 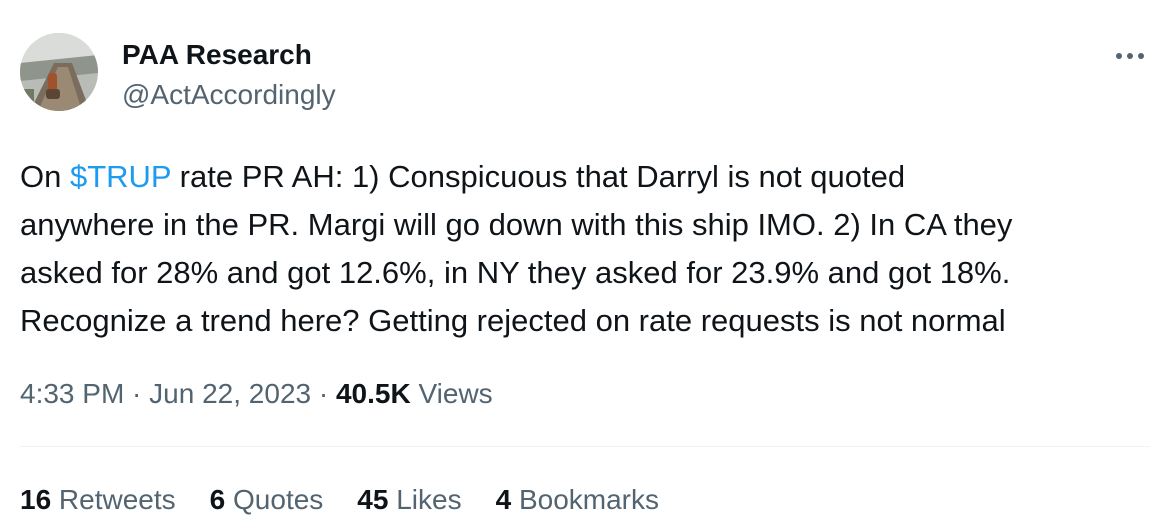 I want to click on divider, so click(x=585, y=446).